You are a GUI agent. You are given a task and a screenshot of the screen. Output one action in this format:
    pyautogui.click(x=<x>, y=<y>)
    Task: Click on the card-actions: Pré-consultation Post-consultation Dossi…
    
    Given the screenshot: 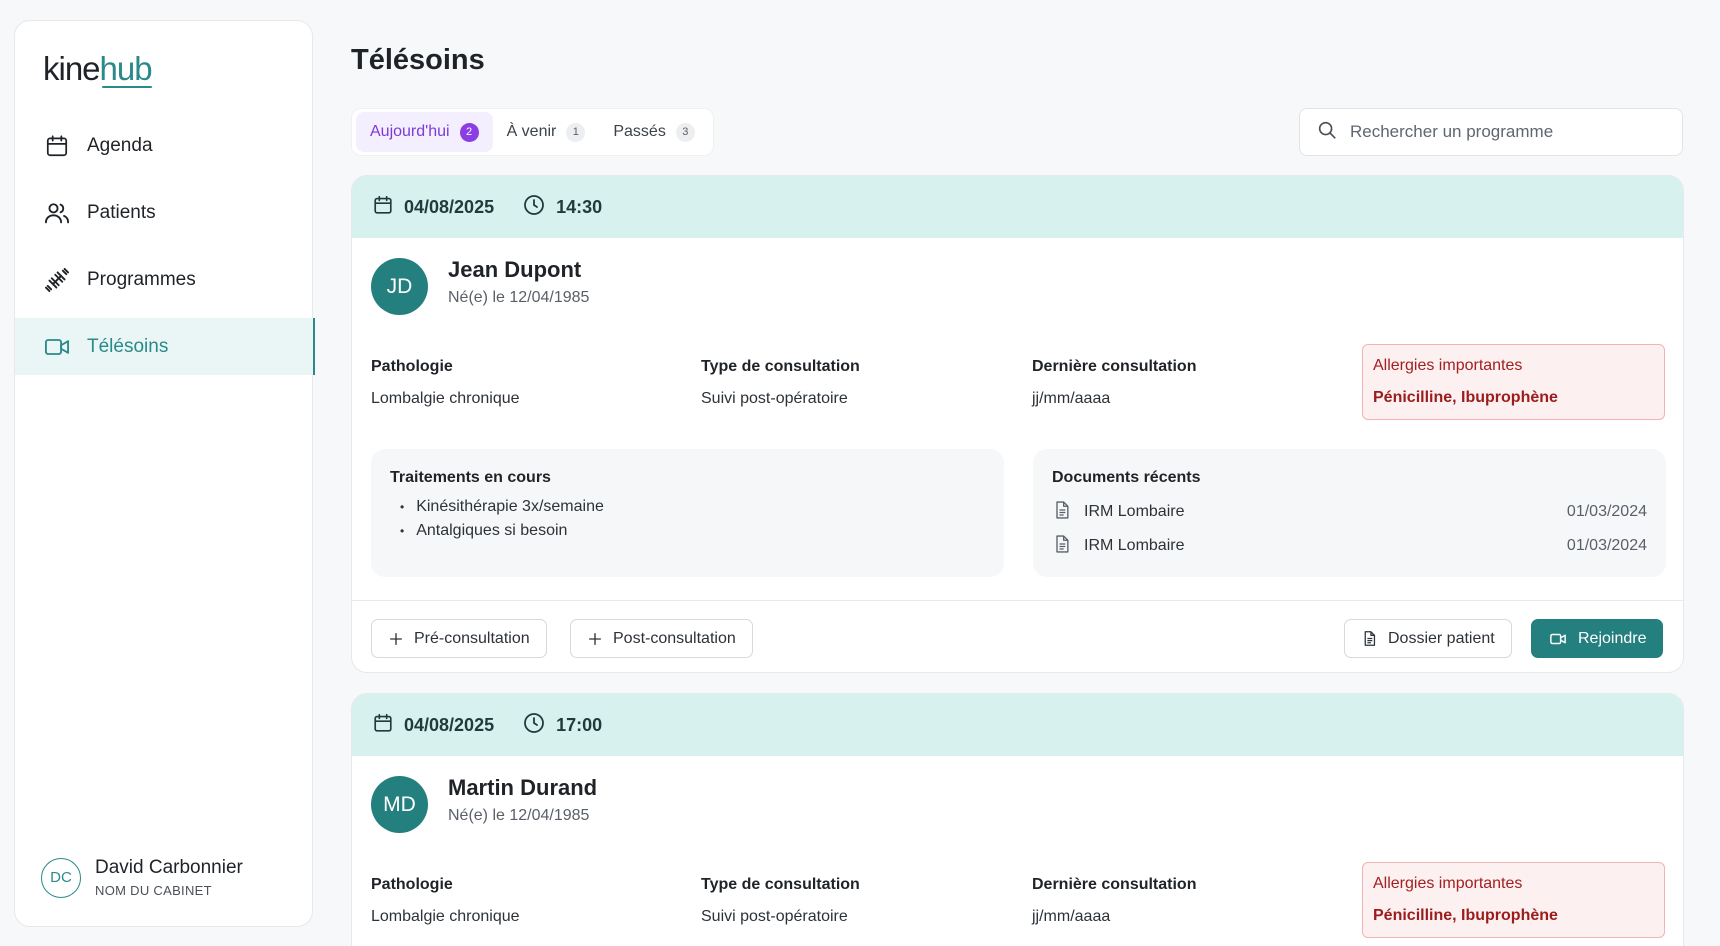 What is the action you would take?
    pyautogui.click(x=1017, y=636)
    